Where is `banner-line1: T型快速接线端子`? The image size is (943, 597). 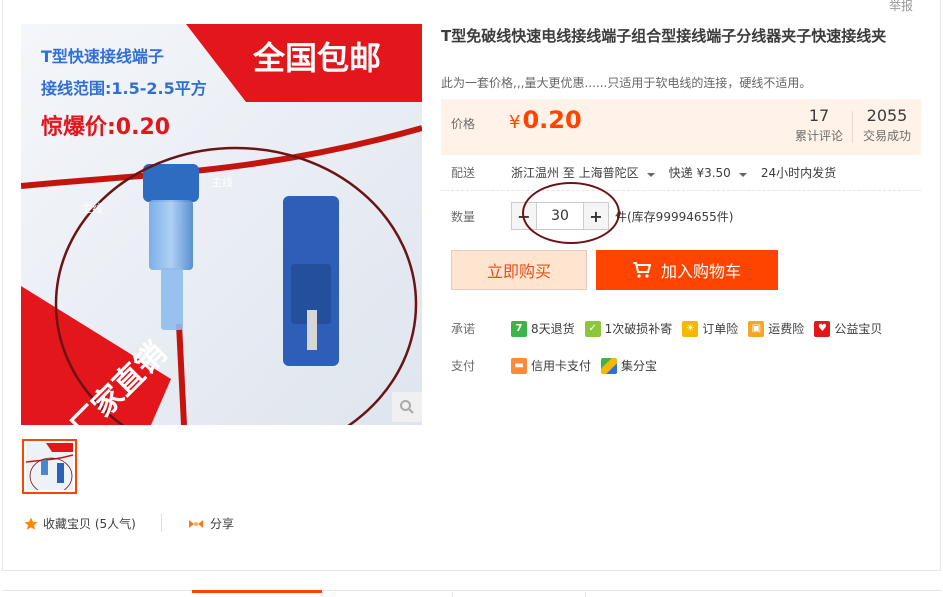 banner-line1: T型快速接线端子 is located at coordinates (102, 56).